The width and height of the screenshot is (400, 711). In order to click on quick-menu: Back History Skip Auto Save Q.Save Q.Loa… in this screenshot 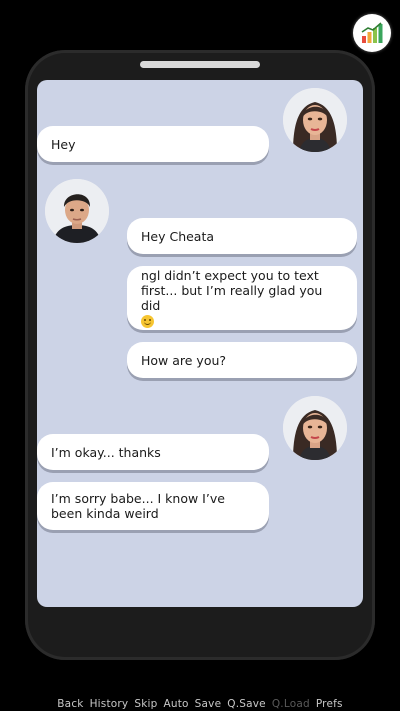, I will do `click(200, 704)`.